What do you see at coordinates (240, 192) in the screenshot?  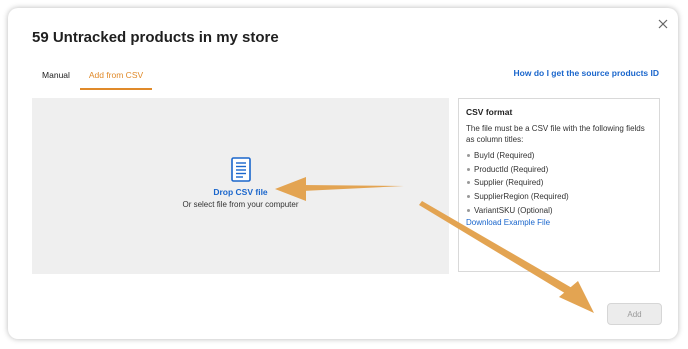 I see `drop-csv-label: Drop CSV file` at bounding box center [240, 192].